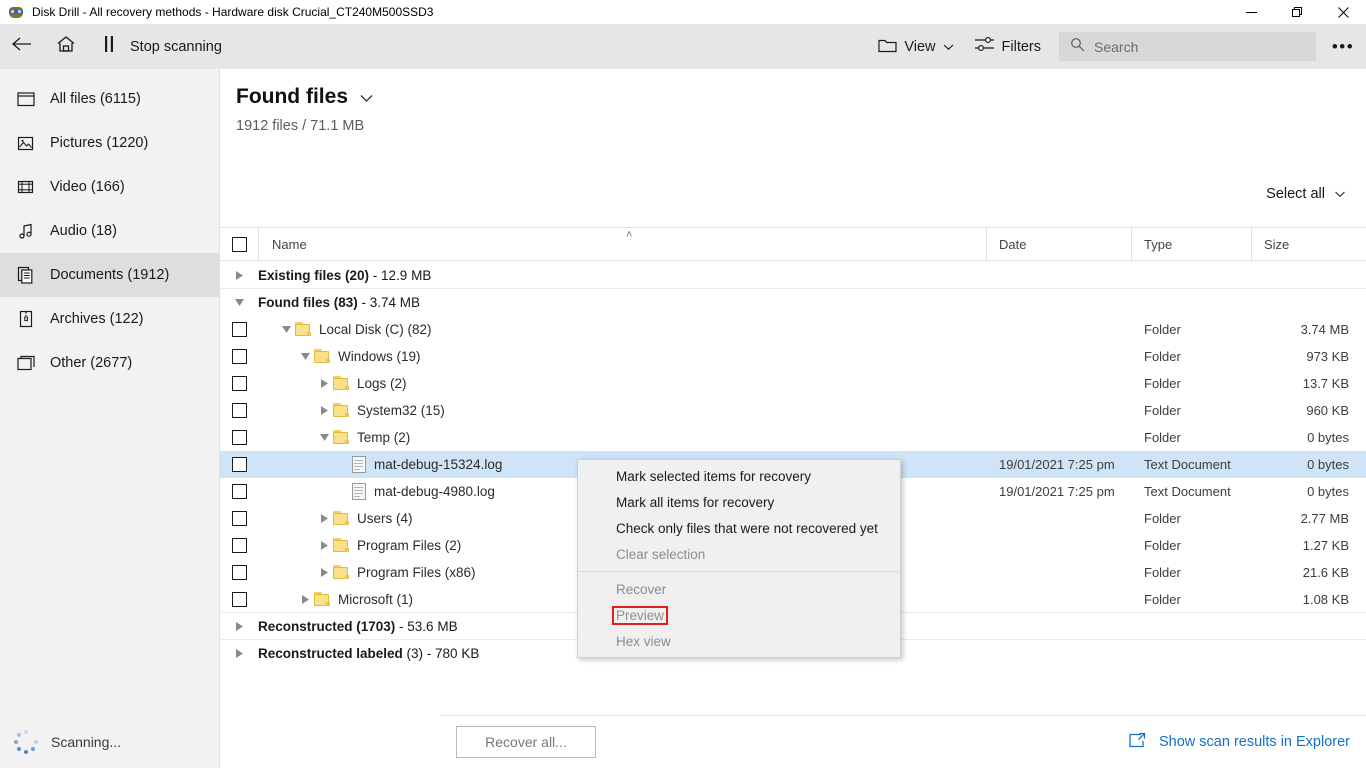  What do you see at coordinates (622, 330) in the screenshot?
I see `row-name-cell: Local Disk (C) (82)` at bounding box center [622, 330].